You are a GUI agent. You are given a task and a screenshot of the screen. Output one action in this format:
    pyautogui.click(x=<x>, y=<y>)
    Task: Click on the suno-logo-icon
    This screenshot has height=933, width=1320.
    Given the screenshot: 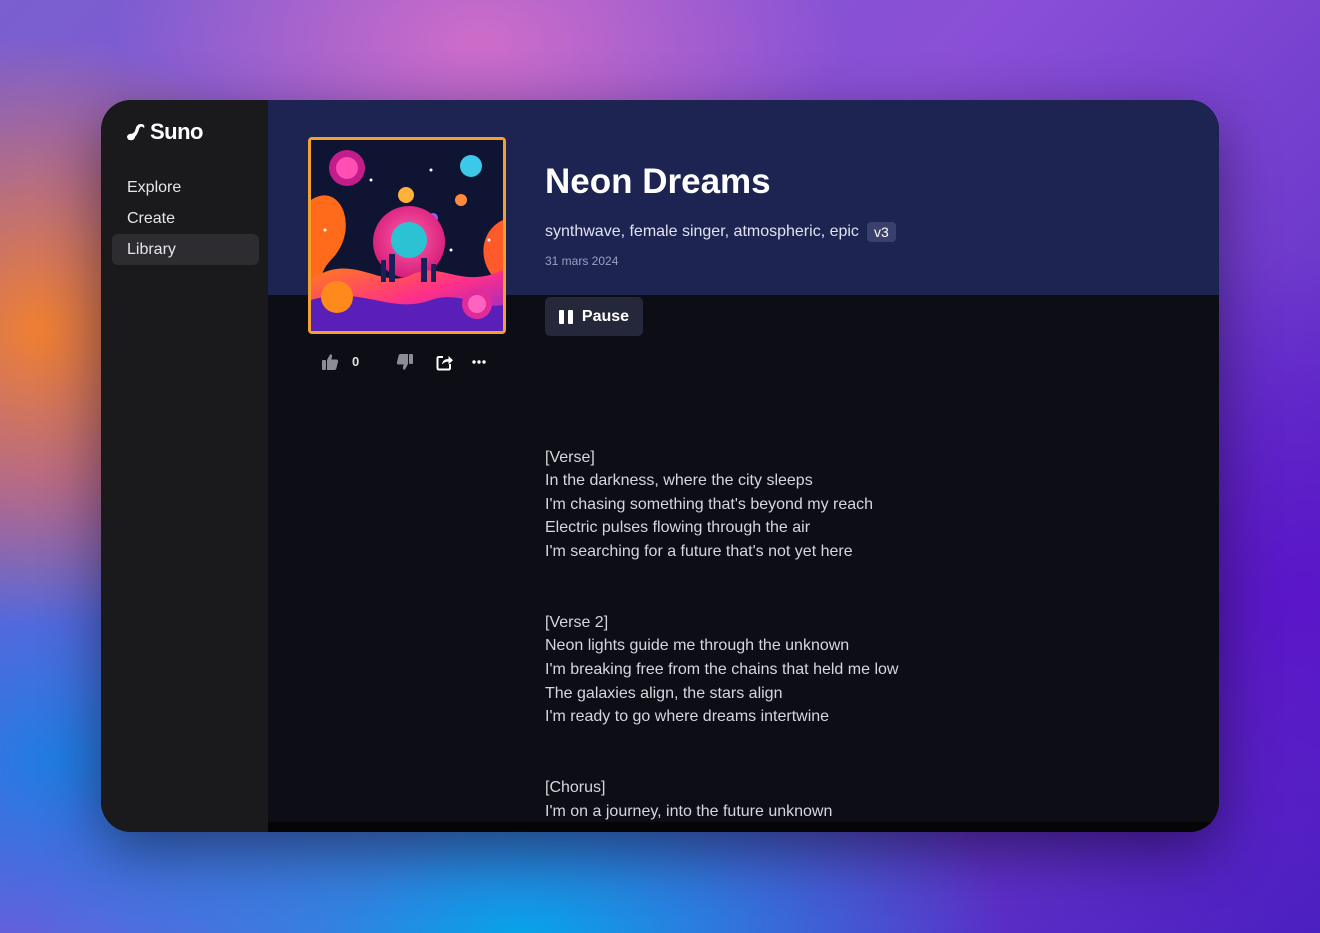 What is the action you would take?
    pyautogui.click(x=136, y=132)
    